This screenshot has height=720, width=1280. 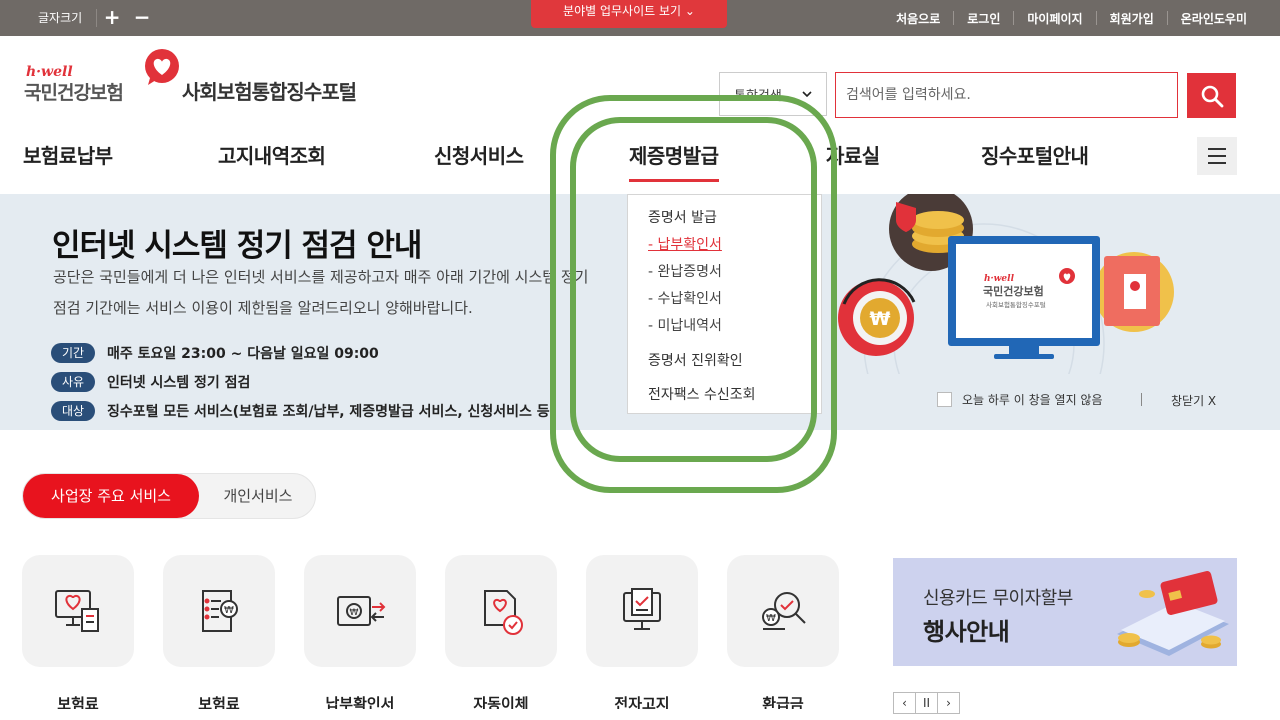 What do you see at coordinates (1193, 400) in the screenshot?
I see `close-banner-button: 창닫기 X` at bounding box center [1193, 400].